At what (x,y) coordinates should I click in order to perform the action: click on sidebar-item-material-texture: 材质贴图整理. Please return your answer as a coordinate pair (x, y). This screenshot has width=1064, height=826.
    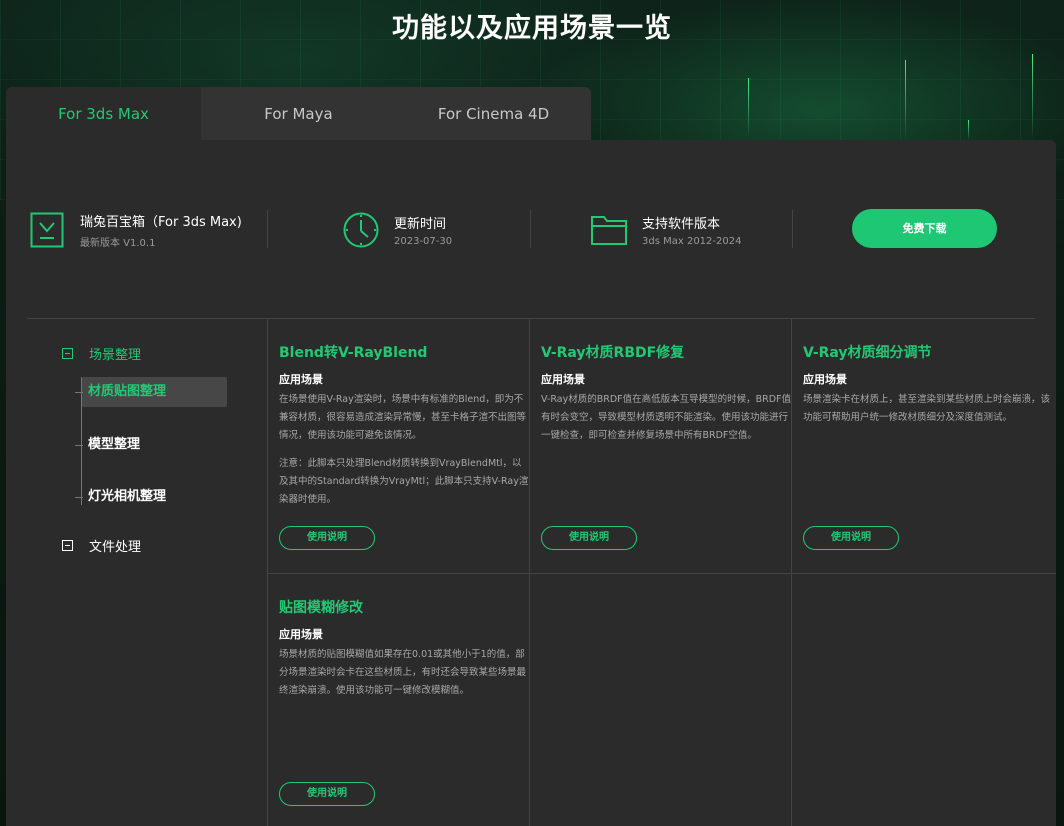
    Looking at the image, I should click on (151, 392).